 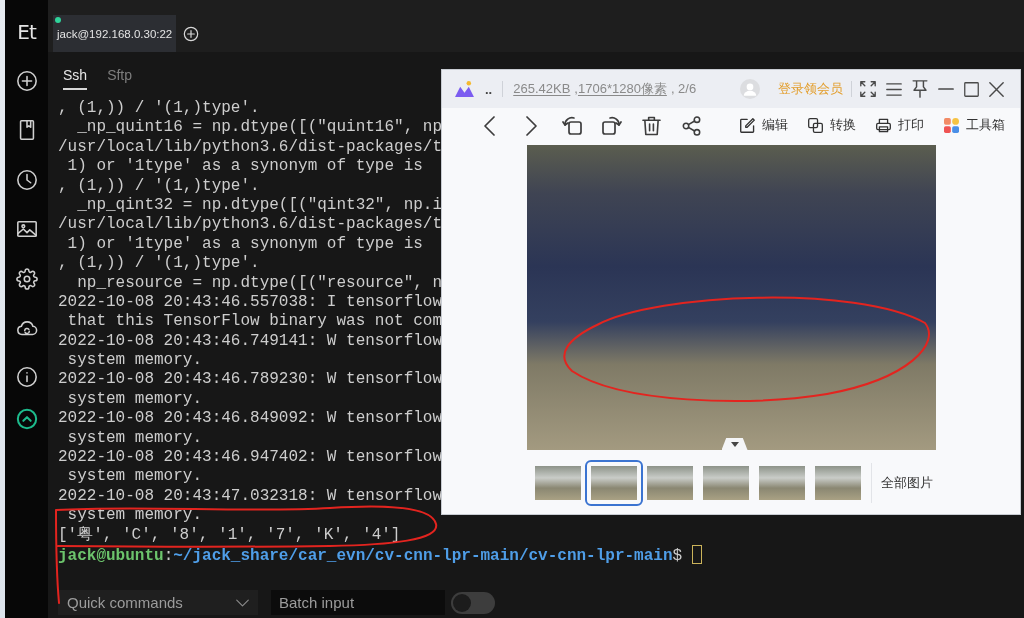 What do you see at coordinates (464, 89) in the screenshot?
I see `app-logo-icon` at bounding box center [464, 89].